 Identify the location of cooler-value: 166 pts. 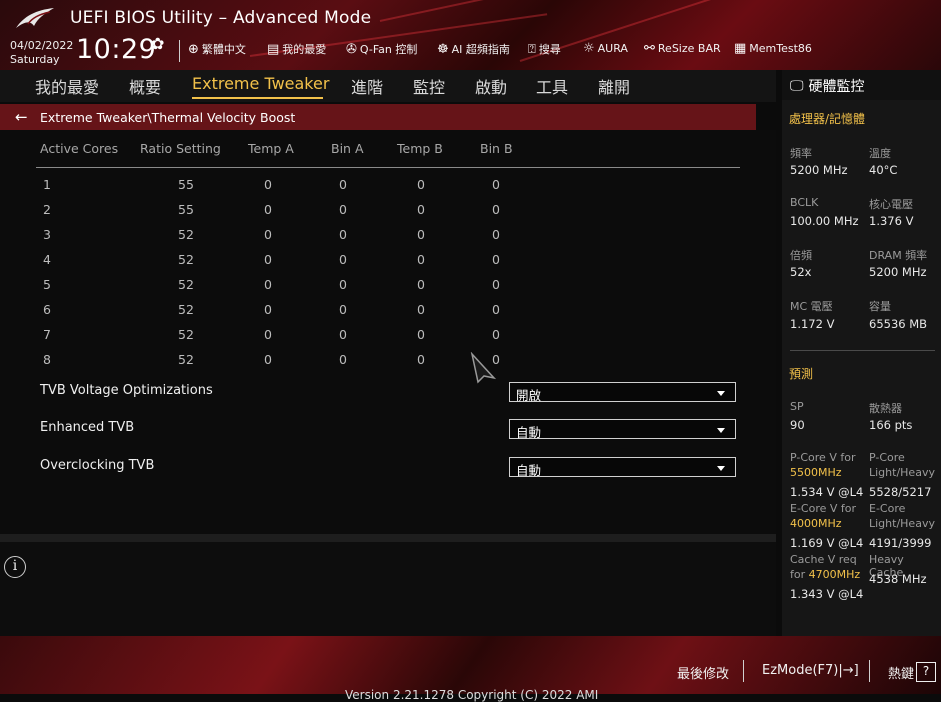
(891, 425).